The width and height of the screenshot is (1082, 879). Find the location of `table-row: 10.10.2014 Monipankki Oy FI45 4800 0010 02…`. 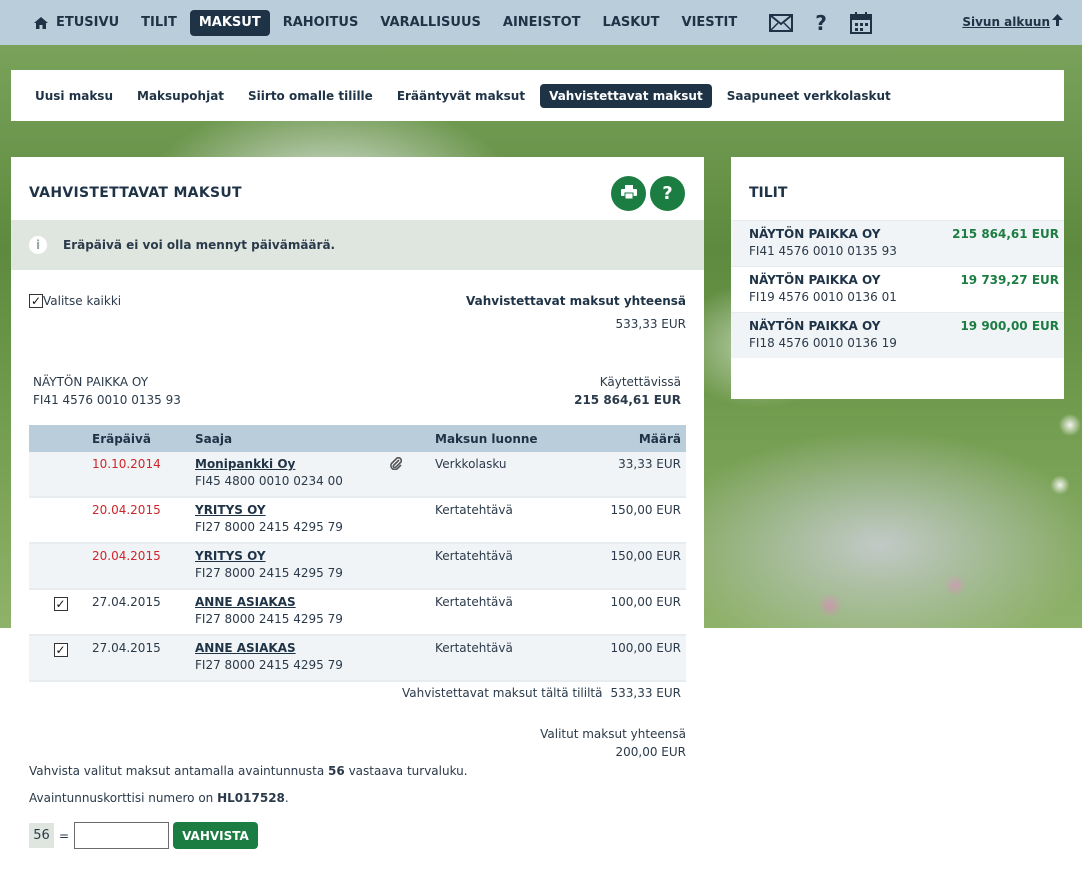

table-row: 10.10.2014 Monipankki Oy FI45 4800 0010 02… is located at coordinates (357, 475).